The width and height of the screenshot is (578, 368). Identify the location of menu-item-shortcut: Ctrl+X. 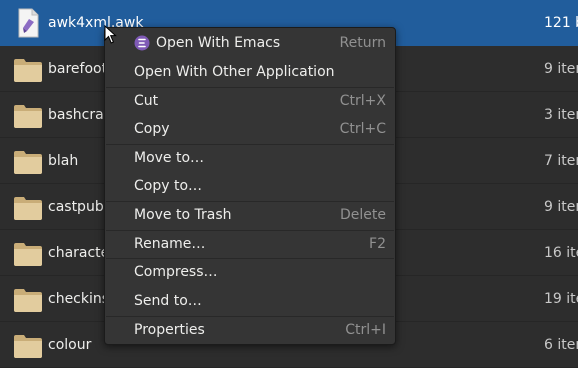
(362, 101).